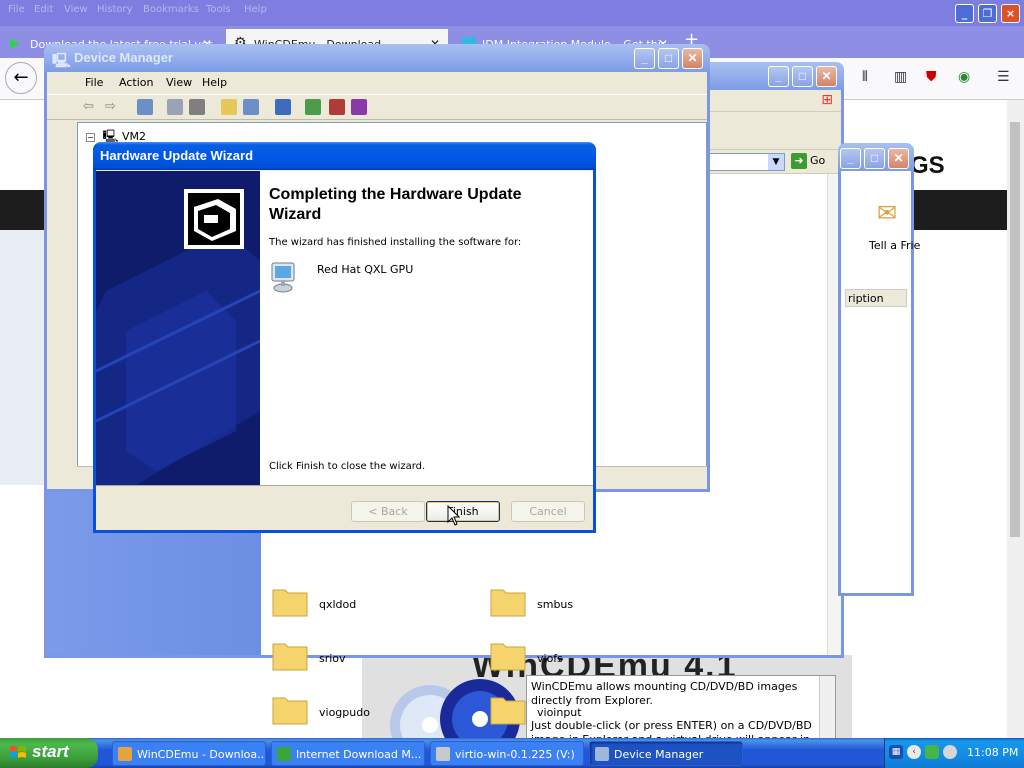 This screenshot has width=1024, height=768. Describe the element at coordinates (344, 156) in the screenshot. I see `wizard-titlebar: Hardware Update Wizard` at that location.